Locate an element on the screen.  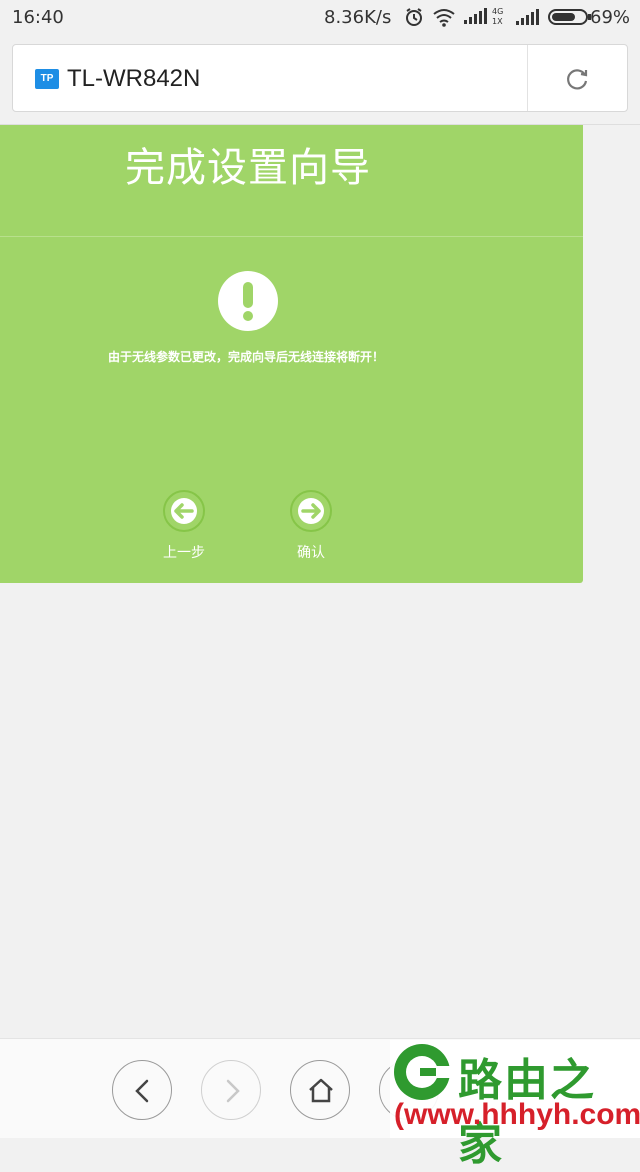
network-speed: 8.36K/s is located at coordinates (358, 17).